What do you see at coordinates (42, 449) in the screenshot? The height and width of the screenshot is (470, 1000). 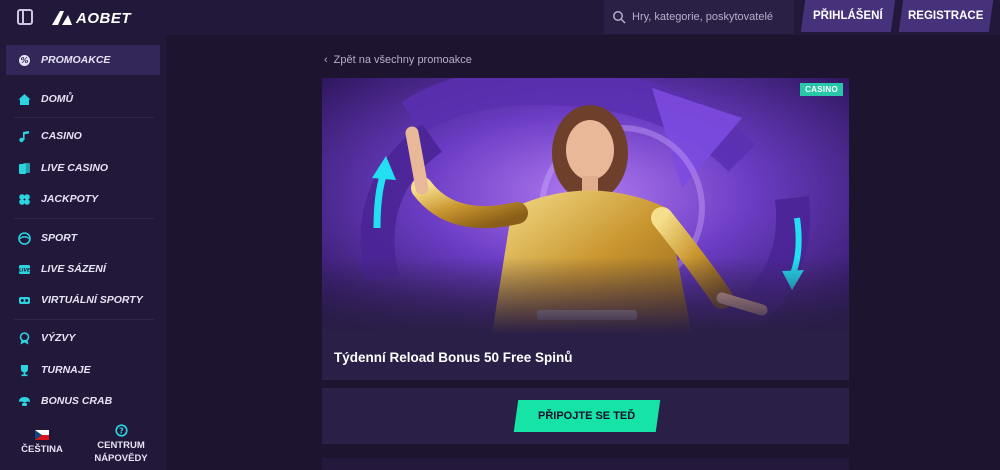 I see `language-label: ČEŠTINA` at bounding box center [42, 449].